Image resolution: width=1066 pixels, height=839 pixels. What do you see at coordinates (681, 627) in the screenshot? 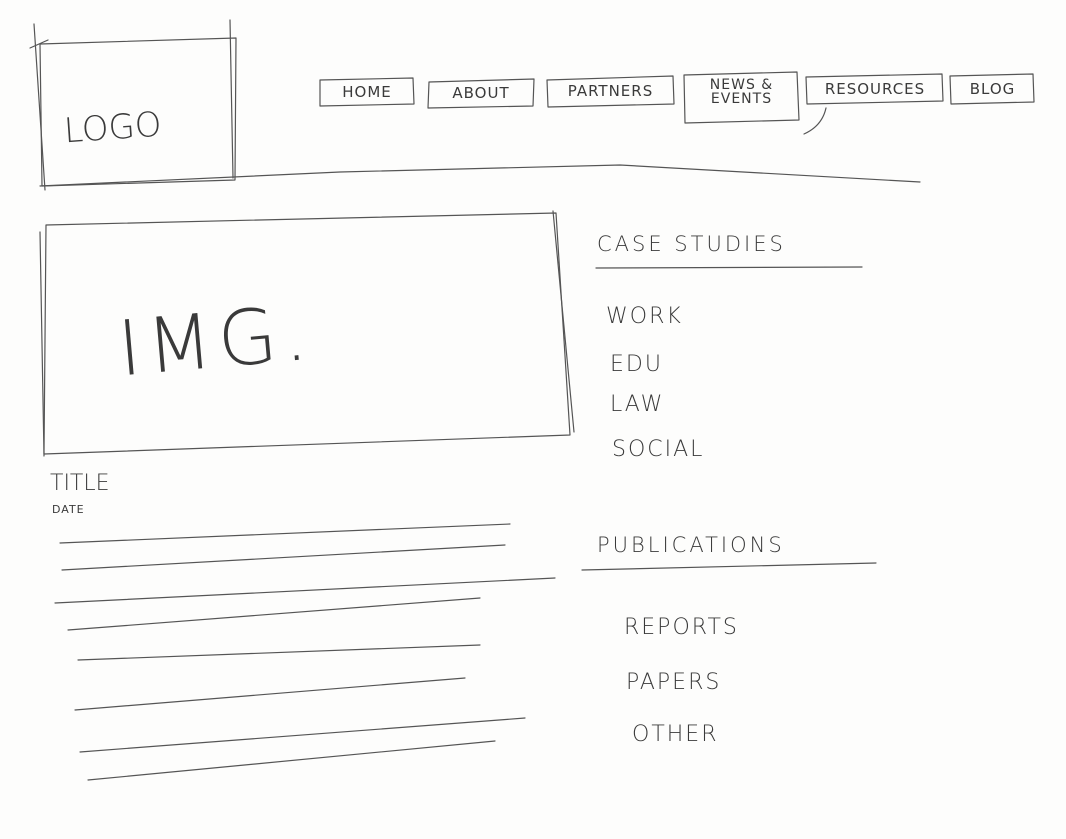
I see `publication-reports-link: REPORTS` at bounding box center [681, 627].